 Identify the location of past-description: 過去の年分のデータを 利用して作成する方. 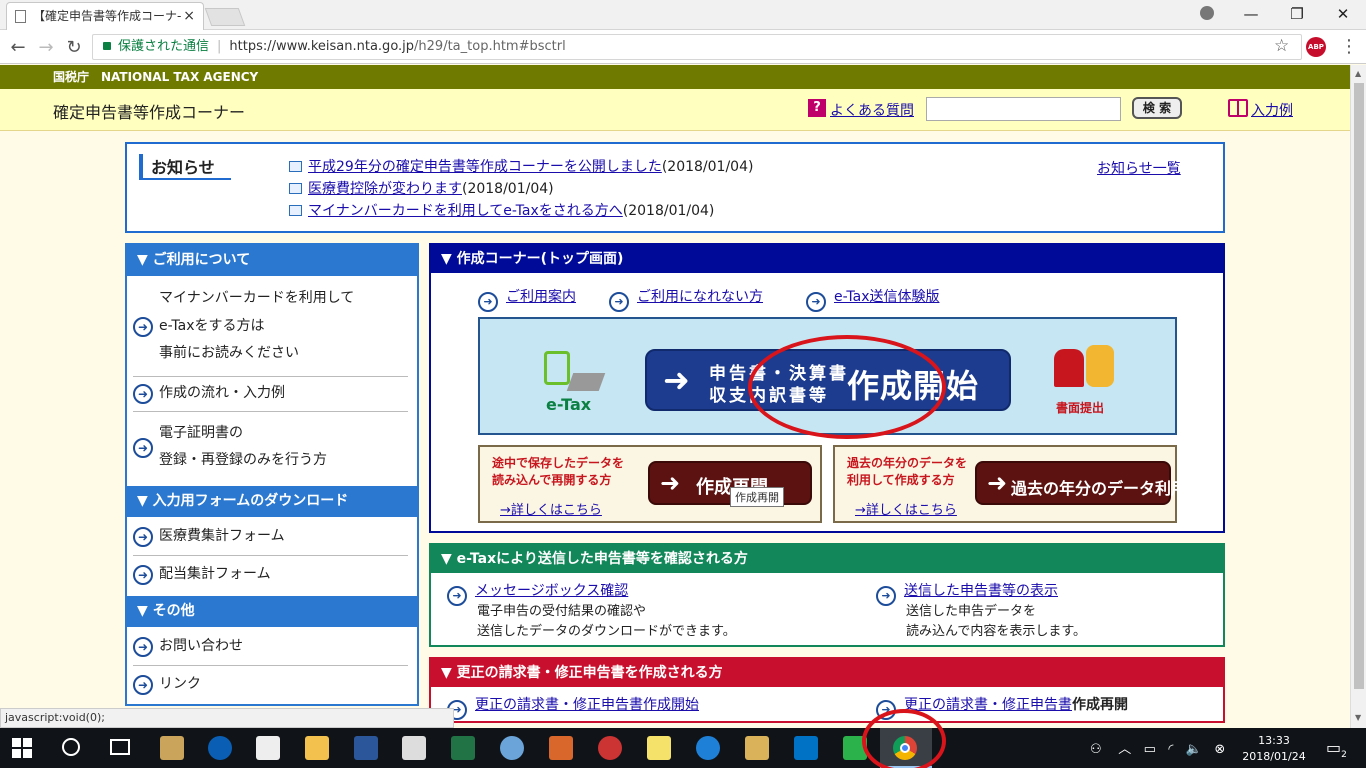
(907, 472).